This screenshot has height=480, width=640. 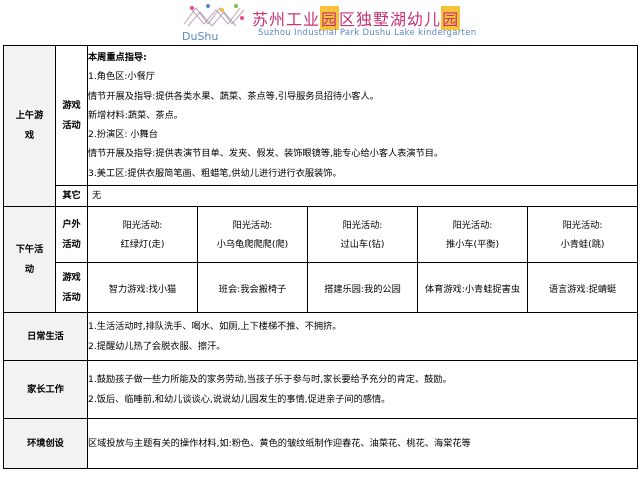 What do you see at coordinates (582, 244) in the screenshot?
I see `outdoor-activity-name: 小青蛙(跳)` at bounding box center [582, 244].